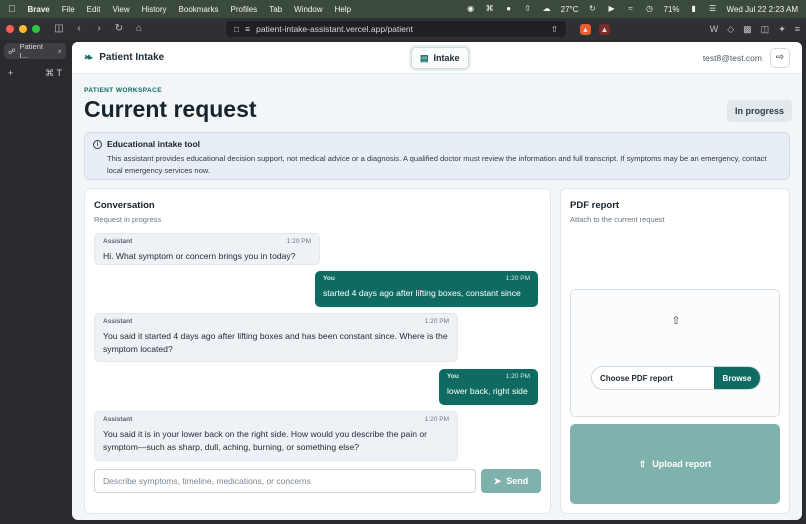  I want to click on pdf-title: PDF report, so click(595, 205).